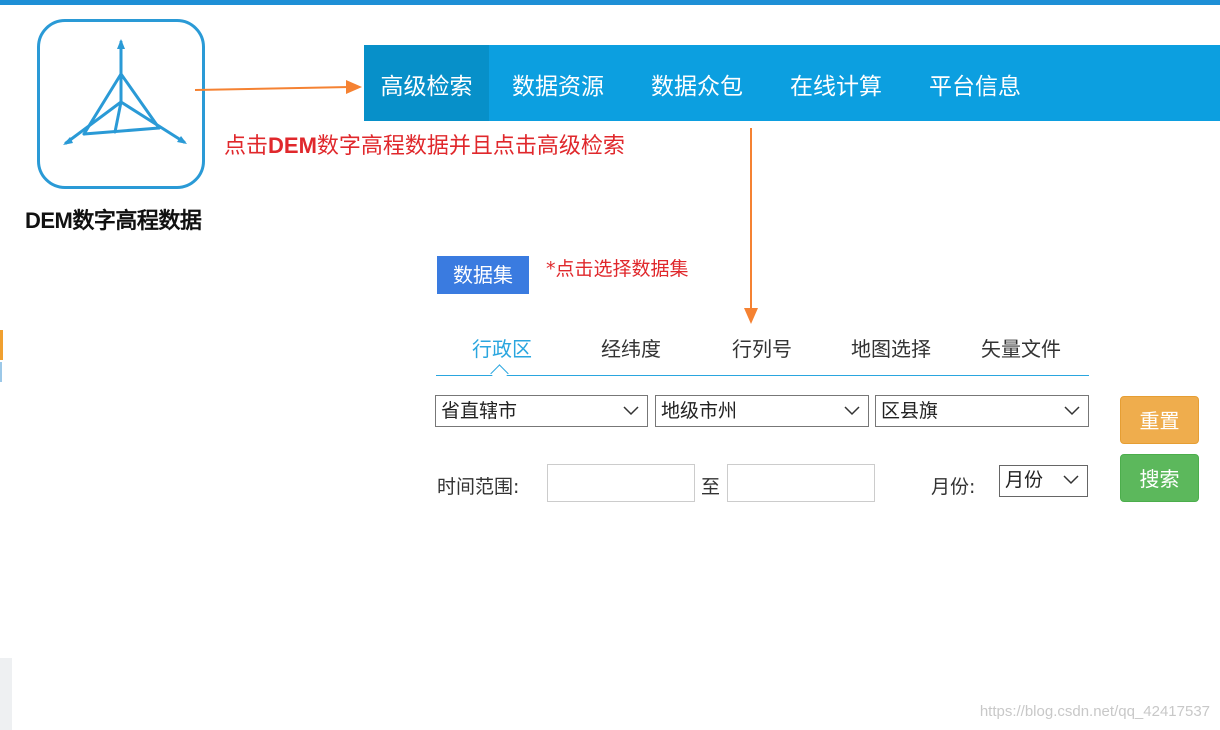 This screenshot has width=1220, height=730. Describe the element at coordinates (953, 487) in the screenshot. I see `month-label: 月份:` at that location.